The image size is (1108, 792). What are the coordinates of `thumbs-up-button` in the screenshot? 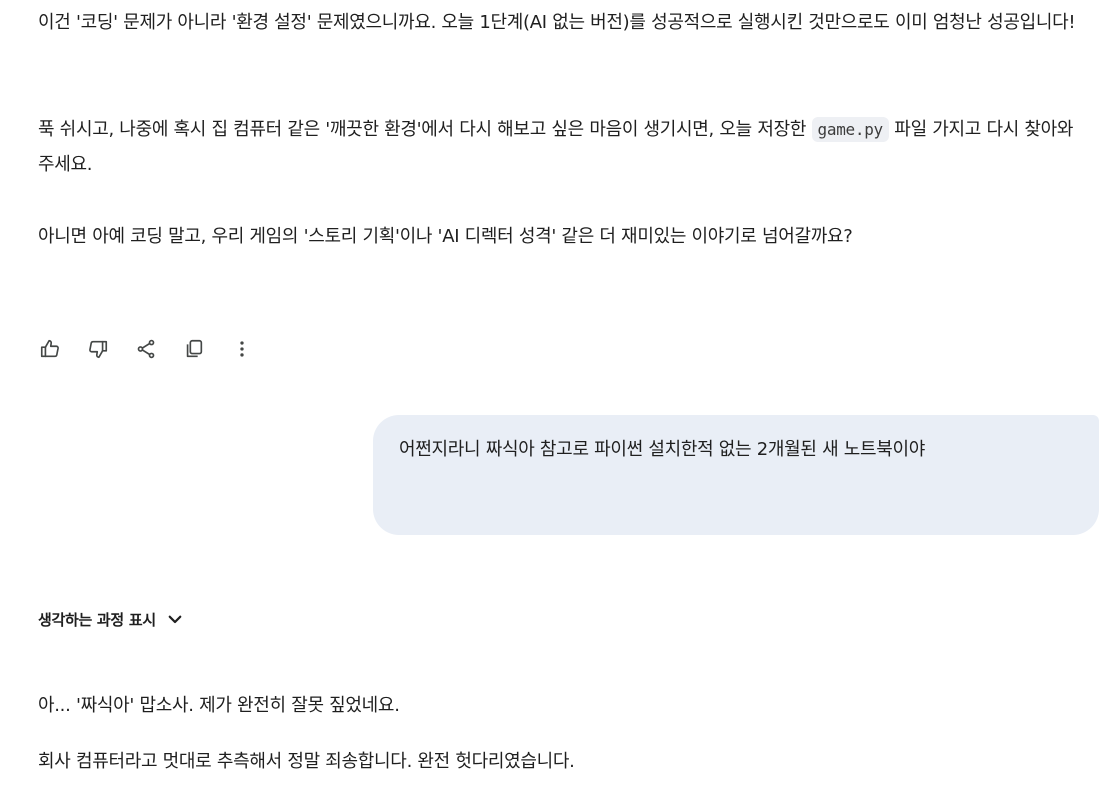 It's located at (50, 349).